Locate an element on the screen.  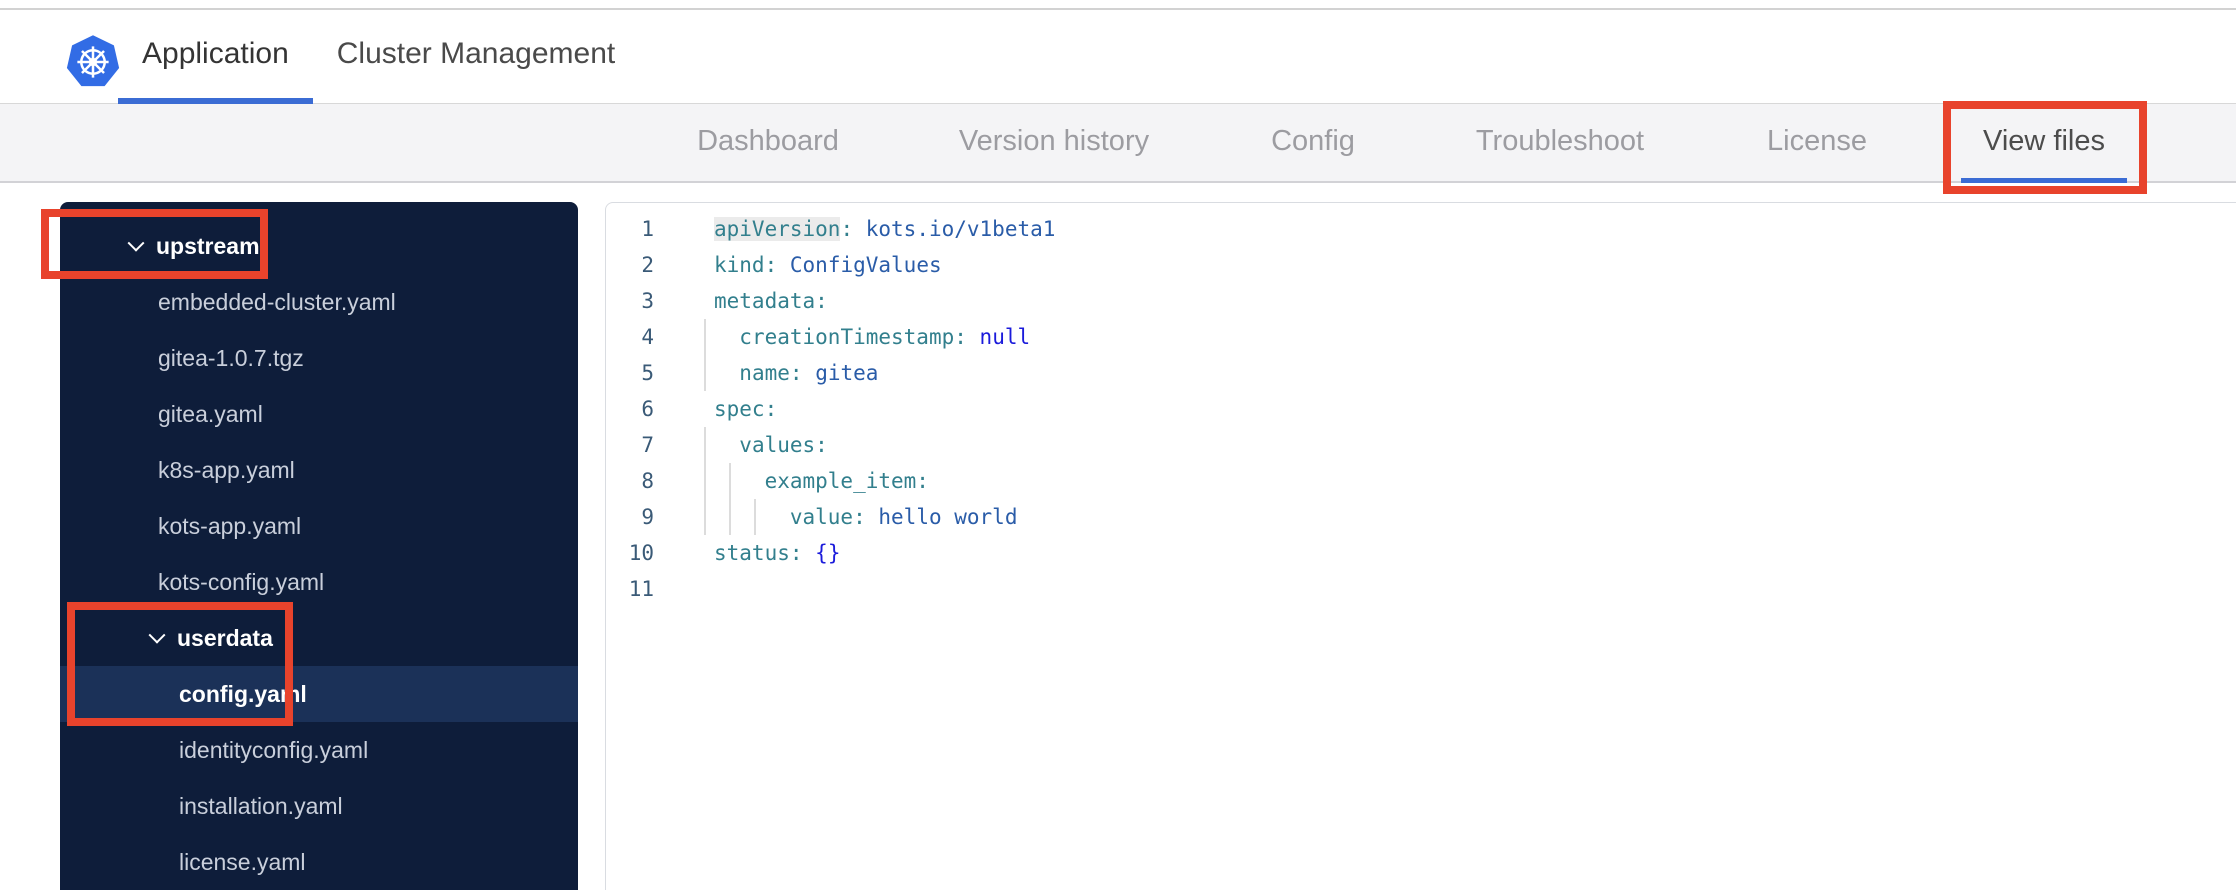
nav-tab-version-history: Version history is located at coordinates (1054, 143).